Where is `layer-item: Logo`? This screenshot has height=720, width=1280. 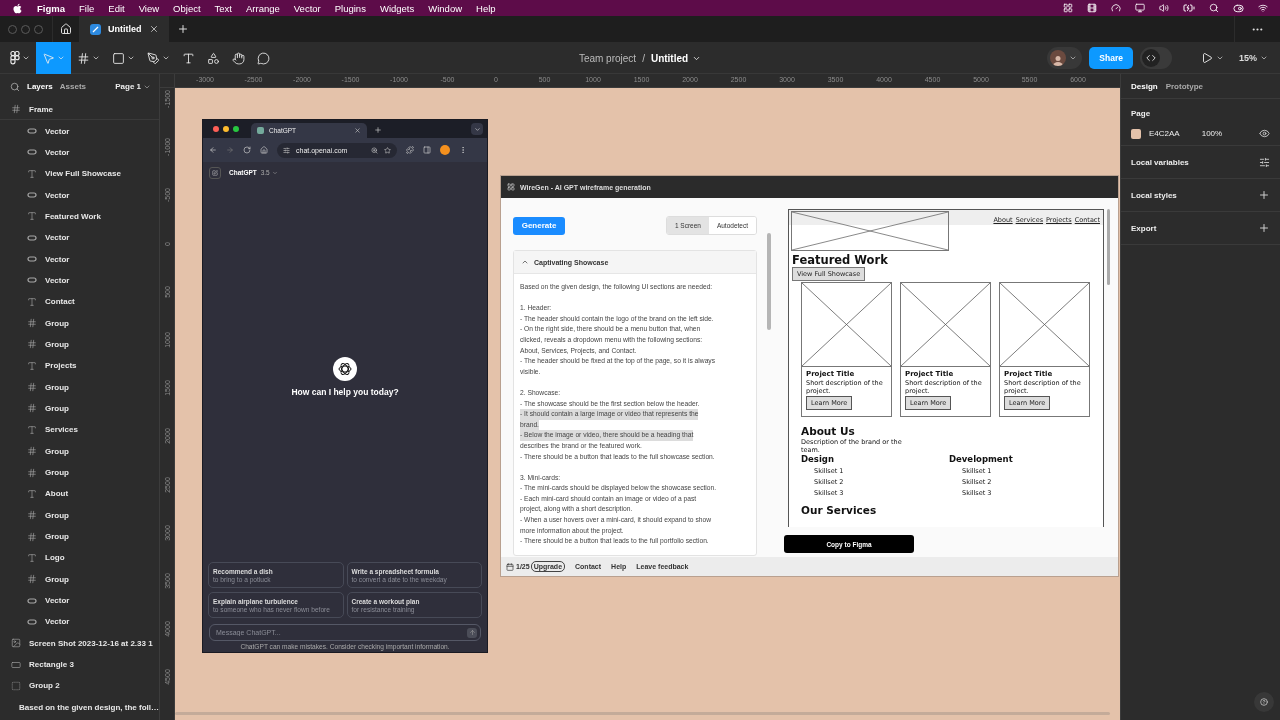
layer-item: Logo is located at coordinates (79, 558).